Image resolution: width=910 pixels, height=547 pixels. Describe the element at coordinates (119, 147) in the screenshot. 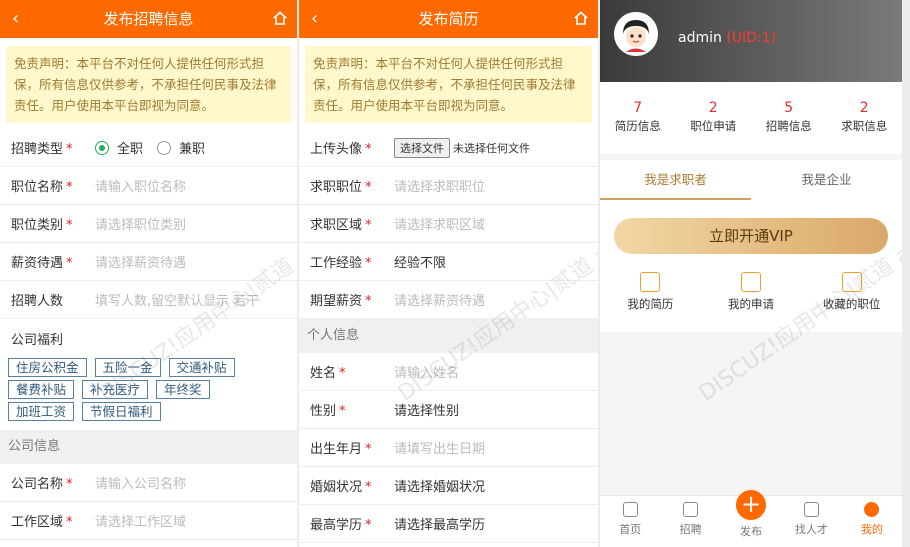

I see `radio-fulltime: 全职` at that location.